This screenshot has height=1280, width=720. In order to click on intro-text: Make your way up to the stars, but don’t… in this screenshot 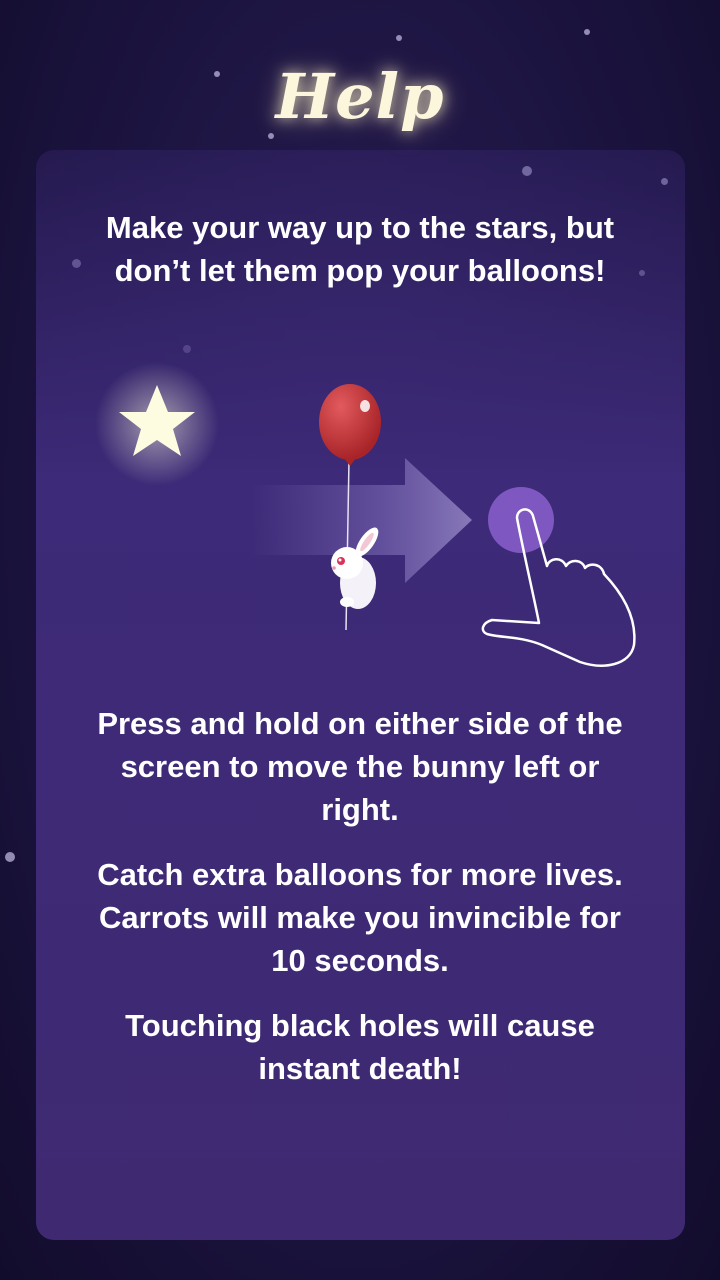, I will do `click(360, 249)`.